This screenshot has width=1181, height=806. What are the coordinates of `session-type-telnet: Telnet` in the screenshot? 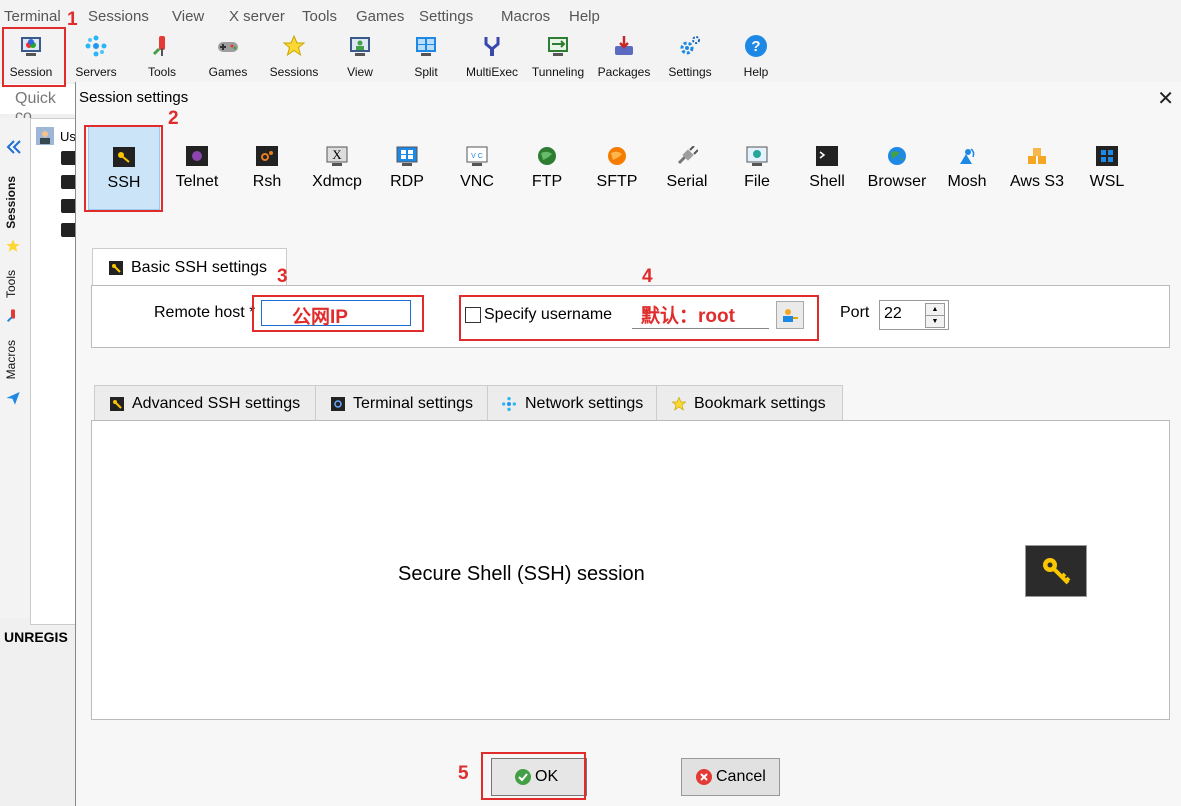 It's located at (197, 167).